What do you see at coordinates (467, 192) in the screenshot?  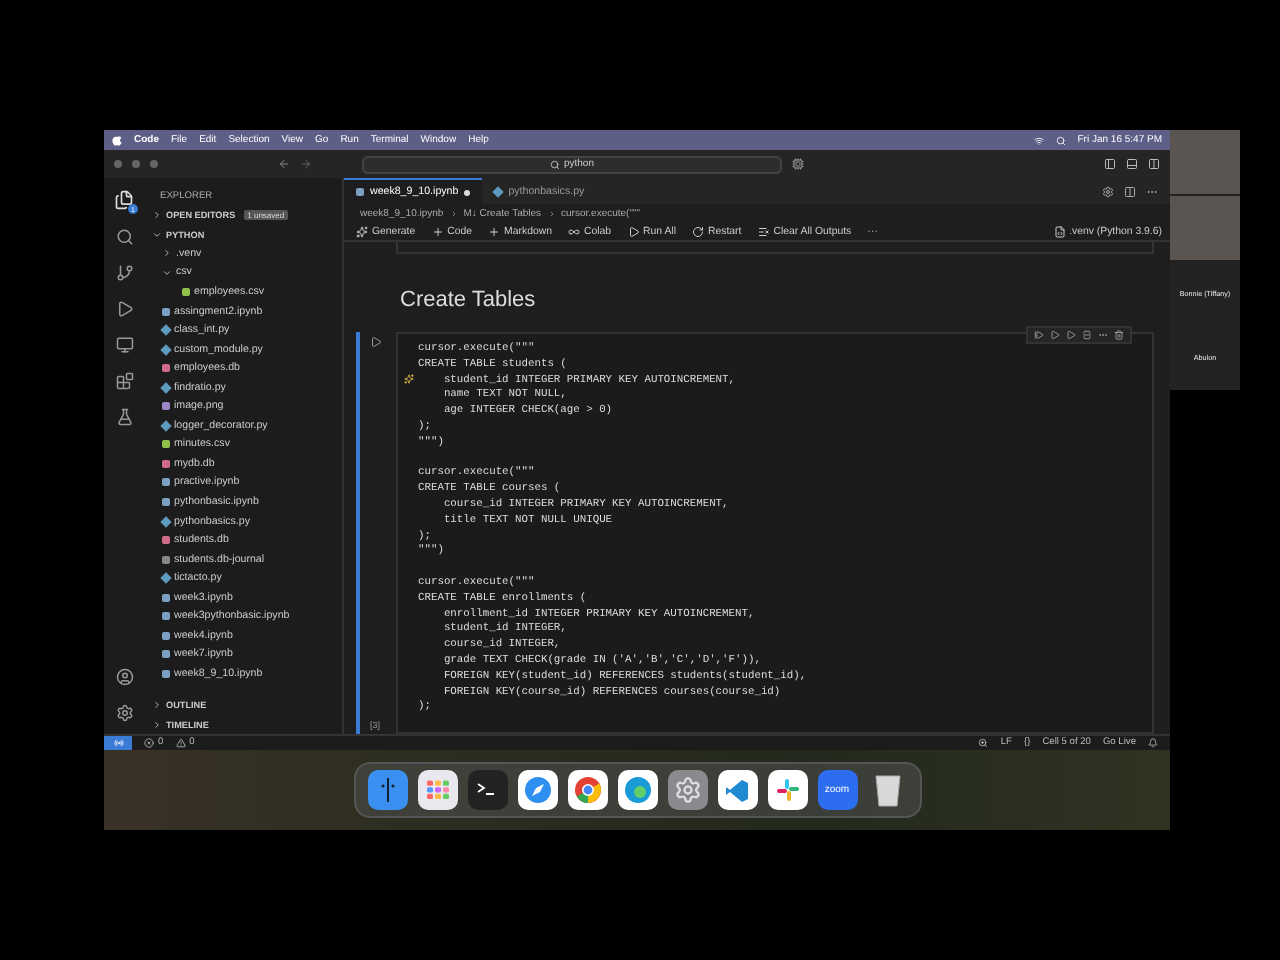 I see `unsaved-dot` at bounding box center [467, 192].